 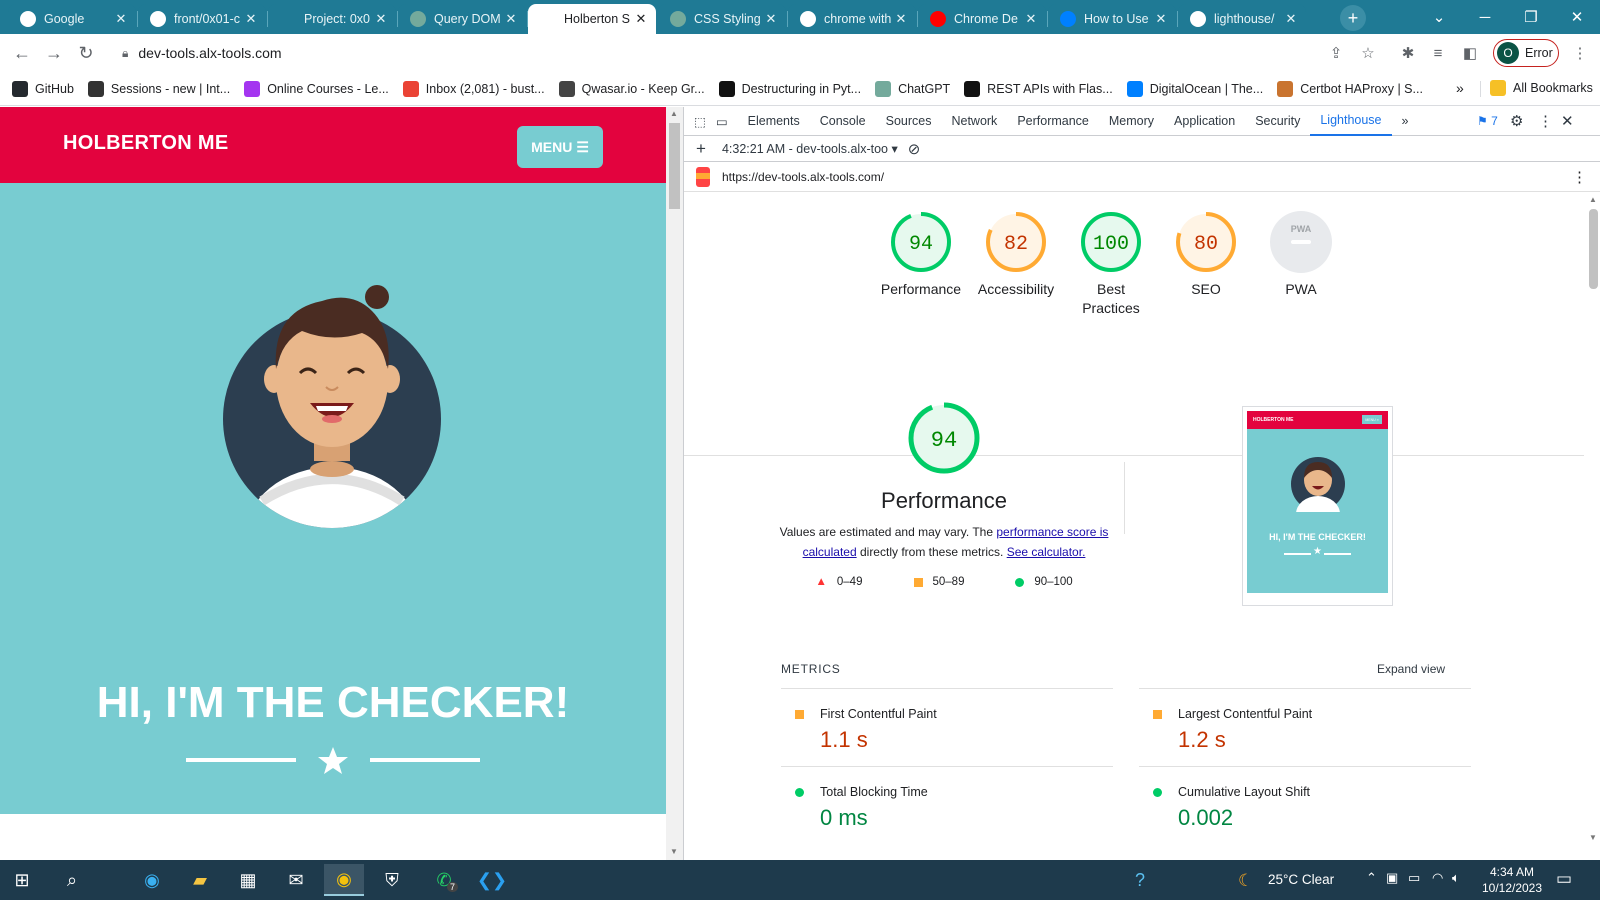 What do you see at coordinates (700, 53) in the screenshot?
I see `address-bar: 🔒︎ dev-tools.alx-tools.com` at bounding box center [700, 53].